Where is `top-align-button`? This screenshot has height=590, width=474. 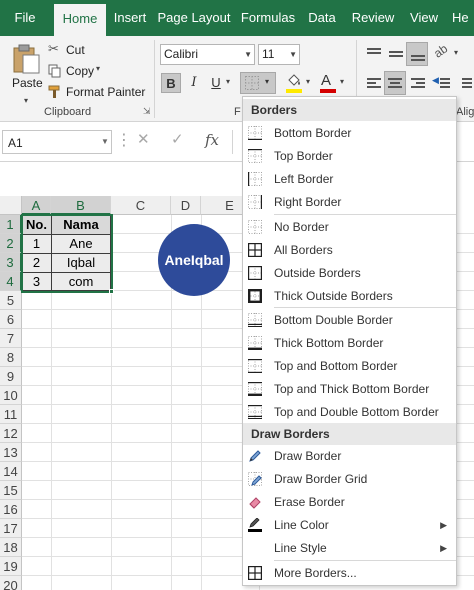
top-align-button is located at coordinates (374, 54).